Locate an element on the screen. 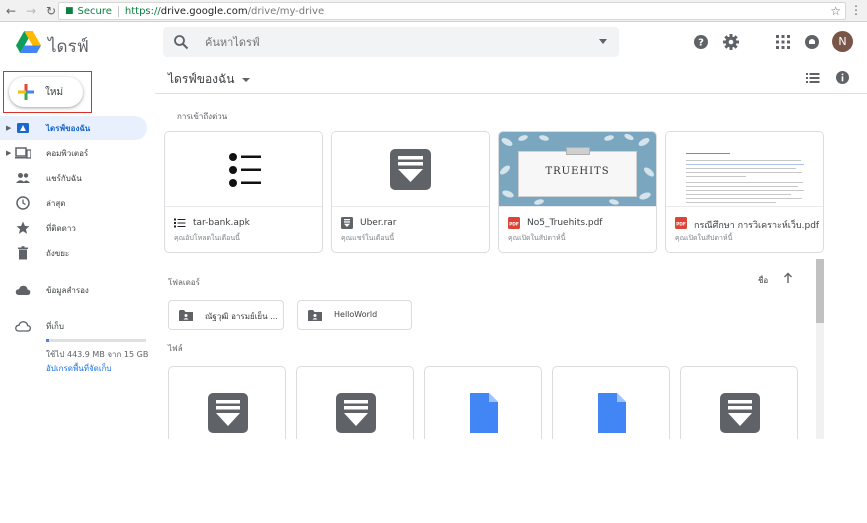 The image size is (867, 523). search-box is located at coordinates (391, 42).